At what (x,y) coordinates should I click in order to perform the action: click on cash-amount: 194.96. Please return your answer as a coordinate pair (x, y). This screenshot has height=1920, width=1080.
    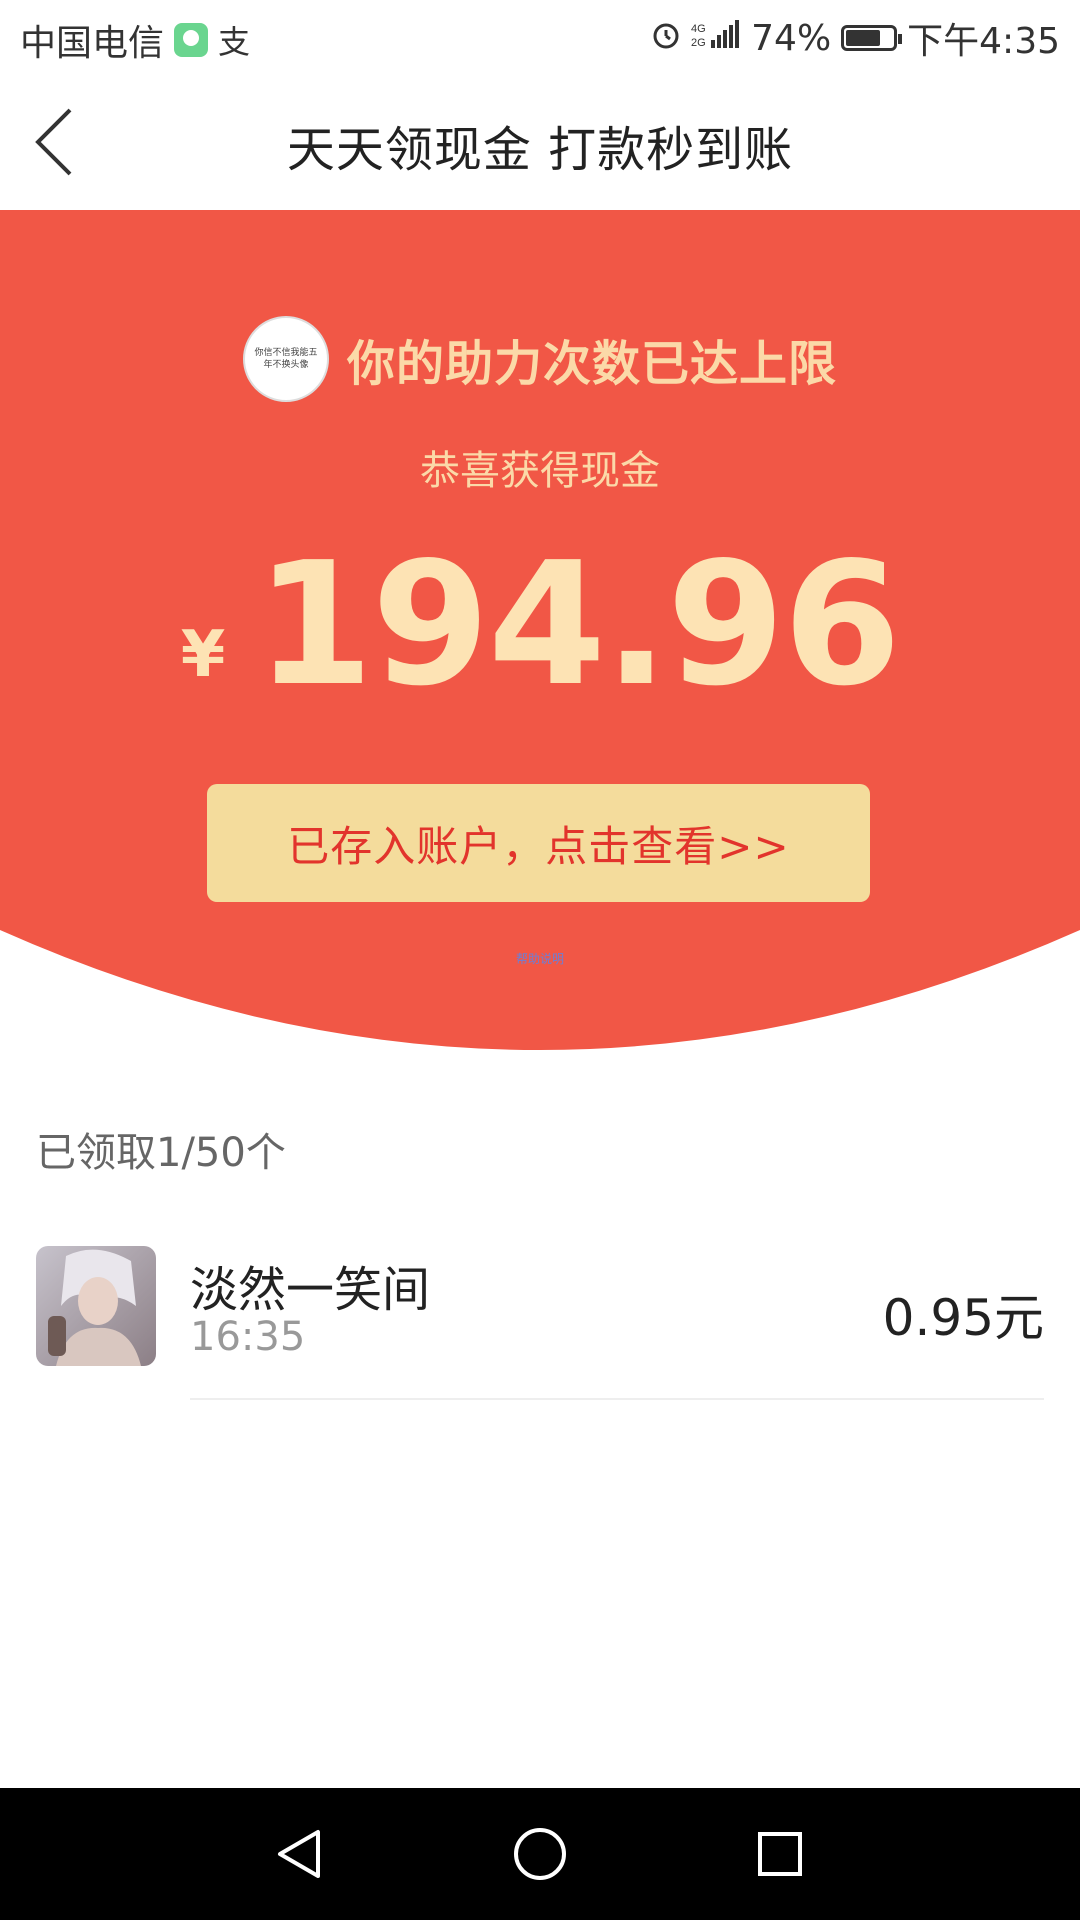
    Looking at the image, I should click on (578, 625).